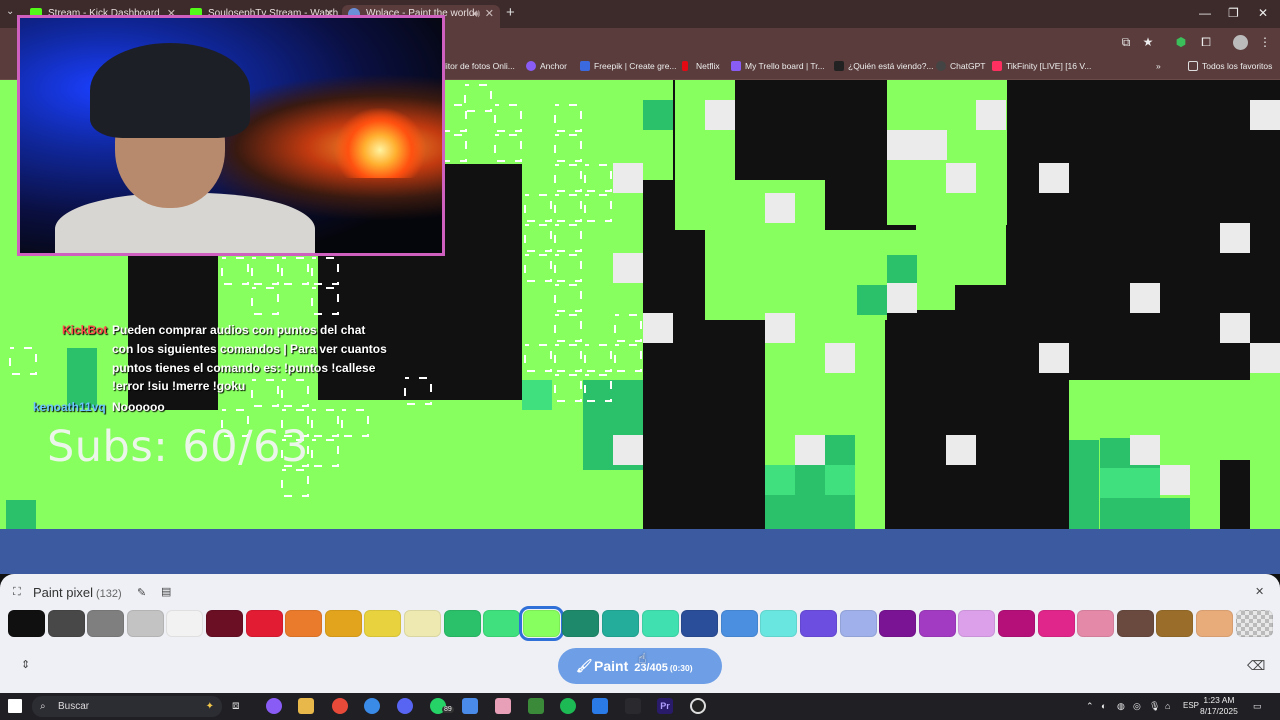 This screenshot has height=720, width=1280. Describe the element at coordinates (1090, 706) in the screenshot. I see `show-hidden-icons-icon: ⌃` at that location.